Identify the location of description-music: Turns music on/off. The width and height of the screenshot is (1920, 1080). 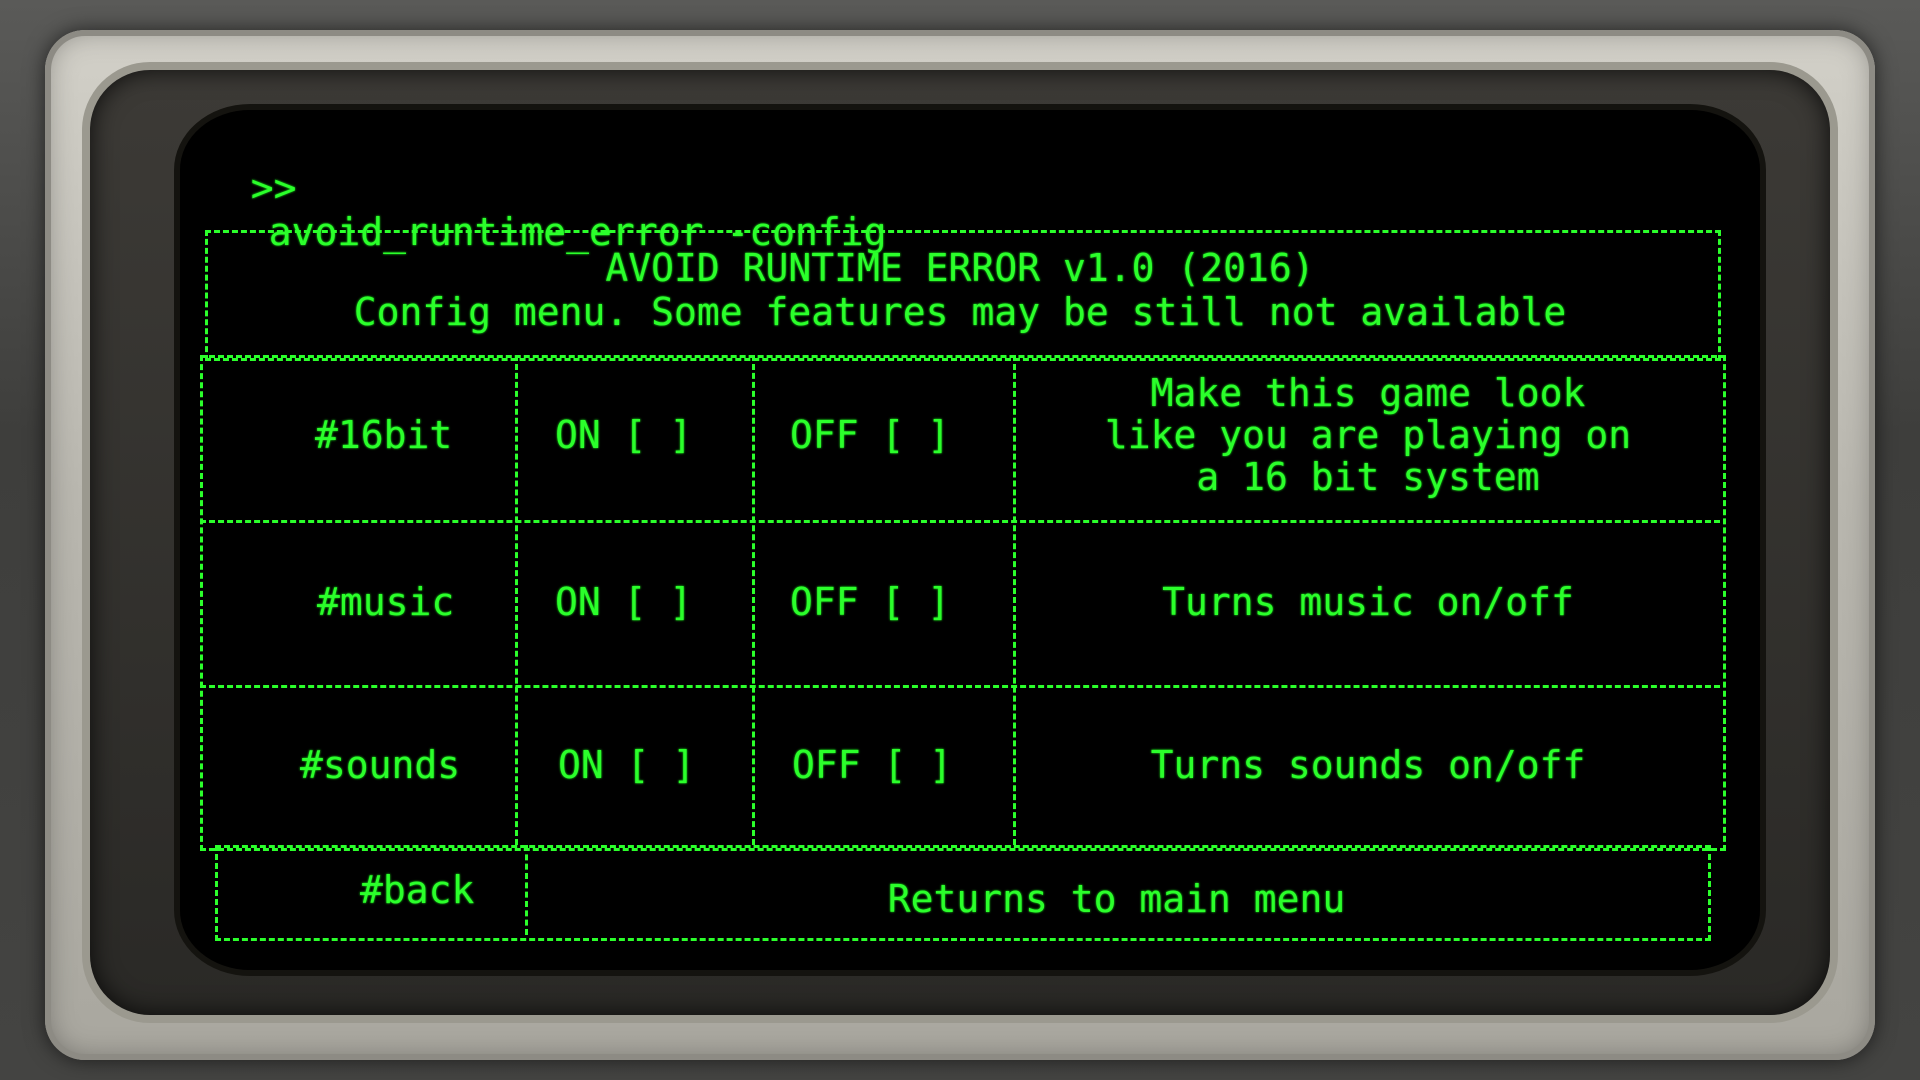
(1368, 602).